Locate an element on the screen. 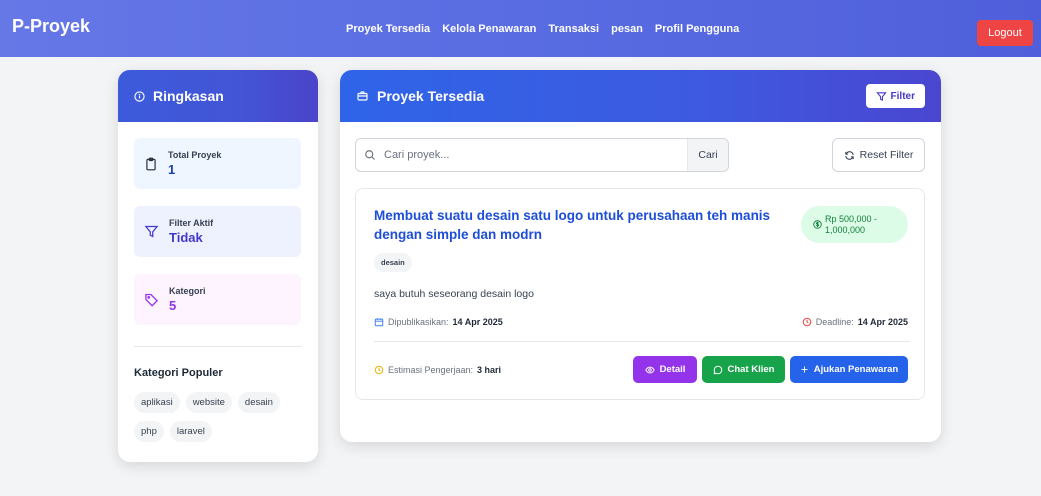 This screenshot has width=1041, height=496. nav-kelola-penawaran: Kelola Penawaran is located at coordinates (489, 29).